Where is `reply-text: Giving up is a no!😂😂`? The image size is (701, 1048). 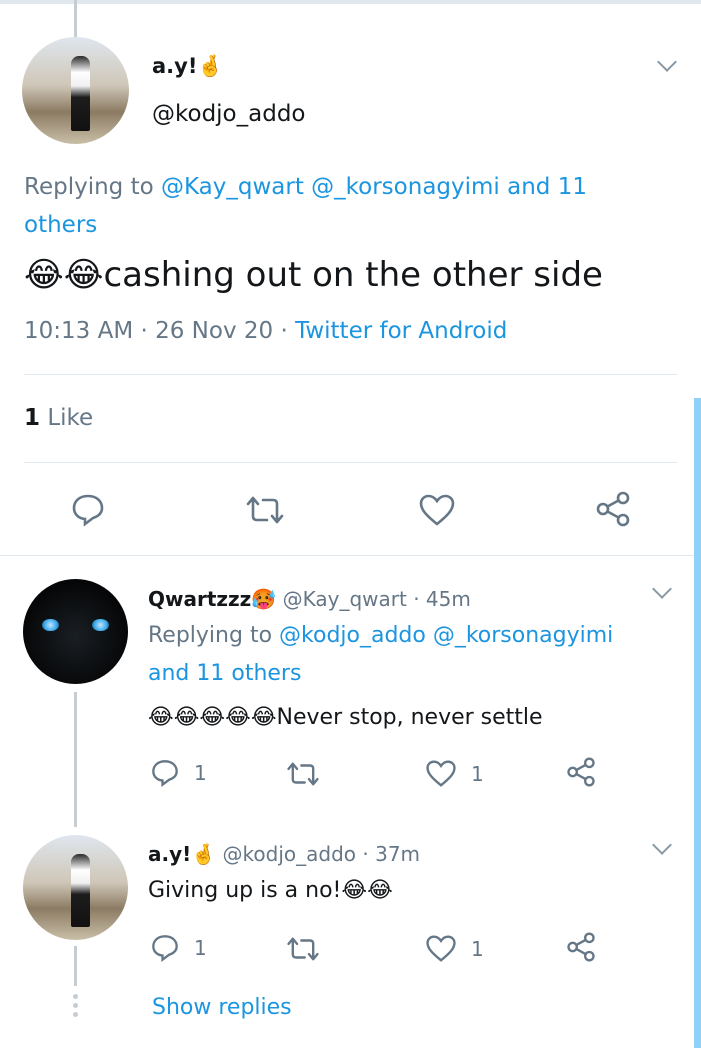
reply-text: Giving up is a no!😂😂 is located at coordinates (270, 890).